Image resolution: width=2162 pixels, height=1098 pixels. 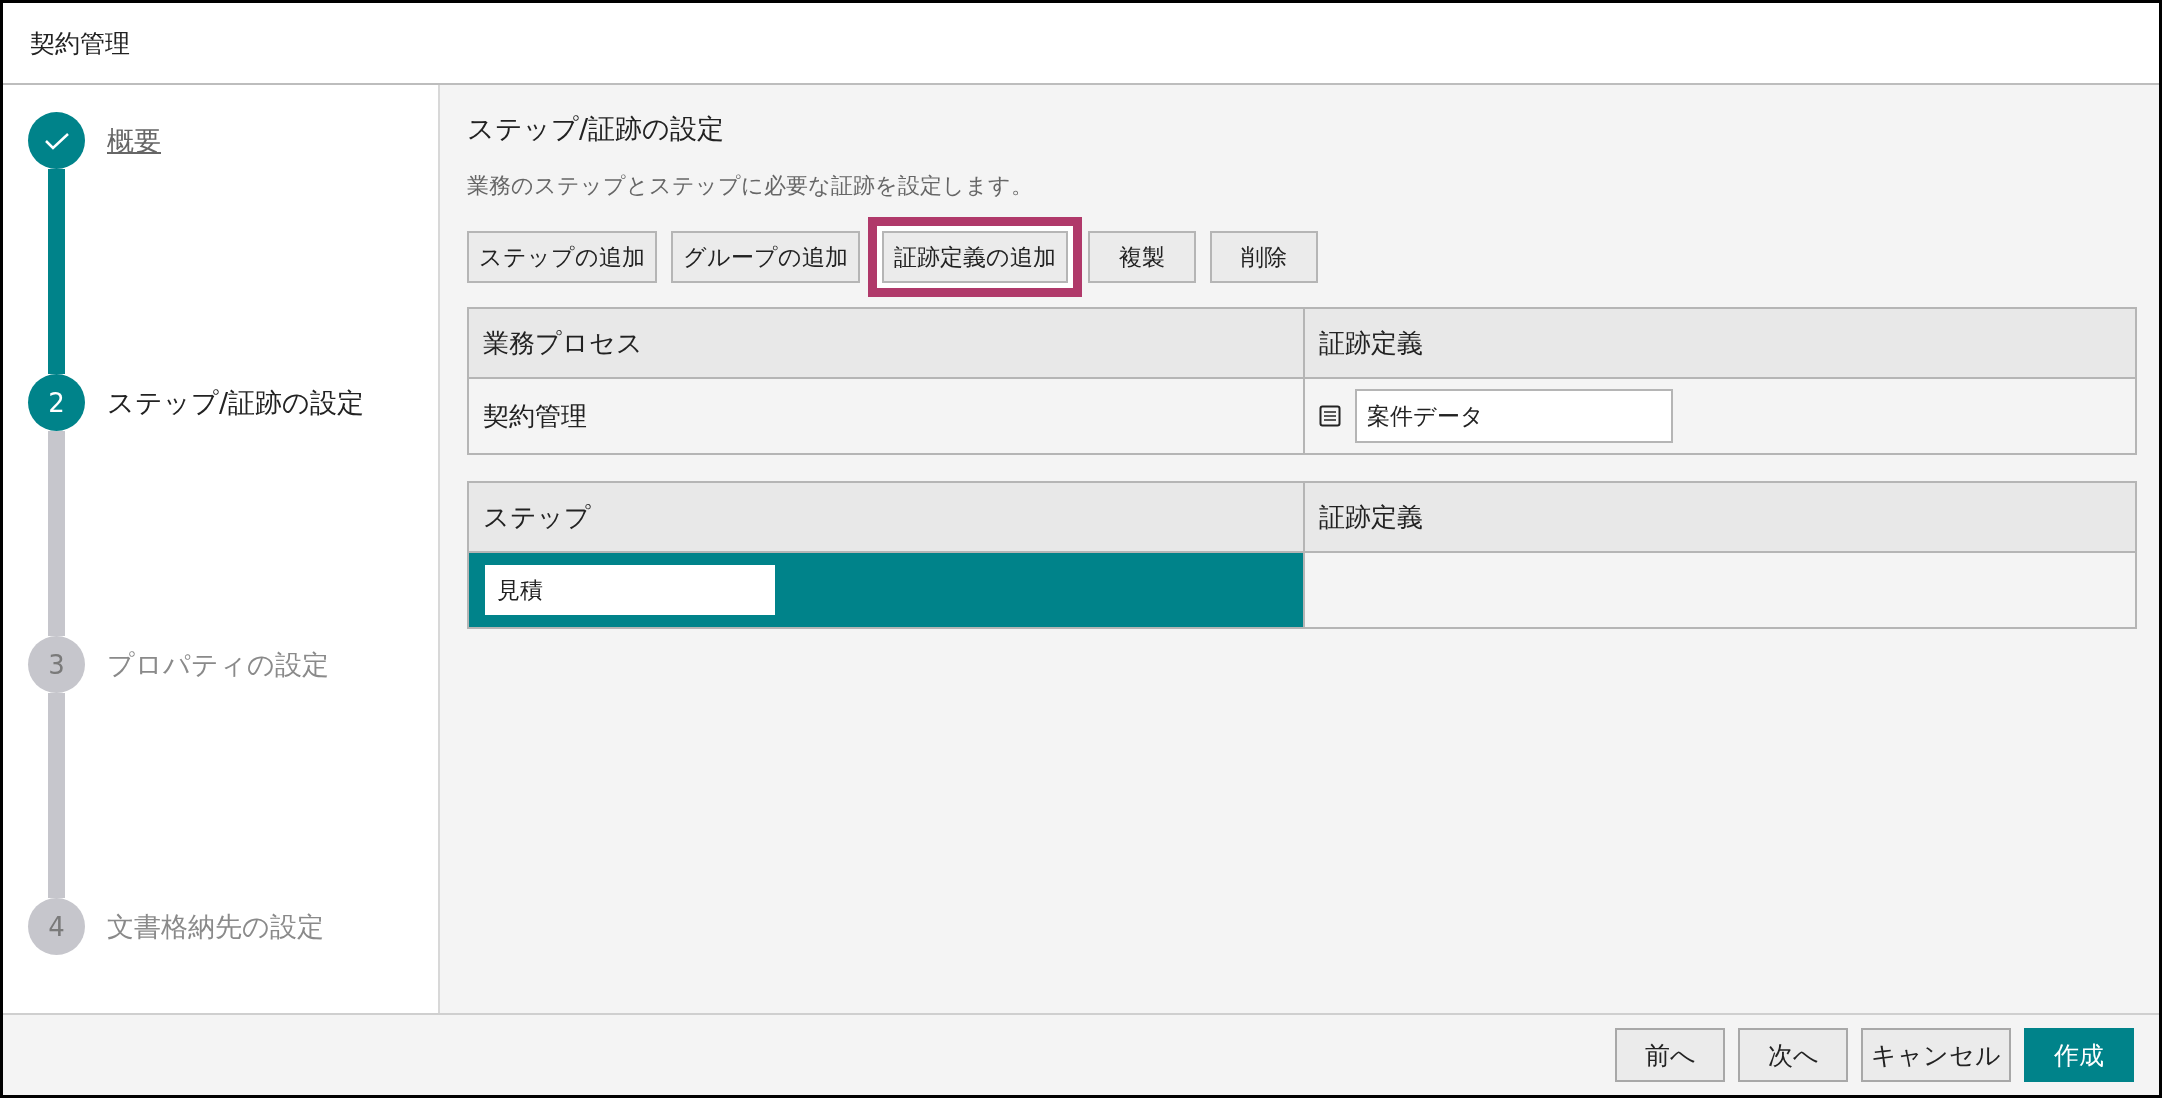 What do you see at coordinates (1670, 1055) in the screenshot?
I see `footer-button: 前へ` at bounding box center [1670, 1055].